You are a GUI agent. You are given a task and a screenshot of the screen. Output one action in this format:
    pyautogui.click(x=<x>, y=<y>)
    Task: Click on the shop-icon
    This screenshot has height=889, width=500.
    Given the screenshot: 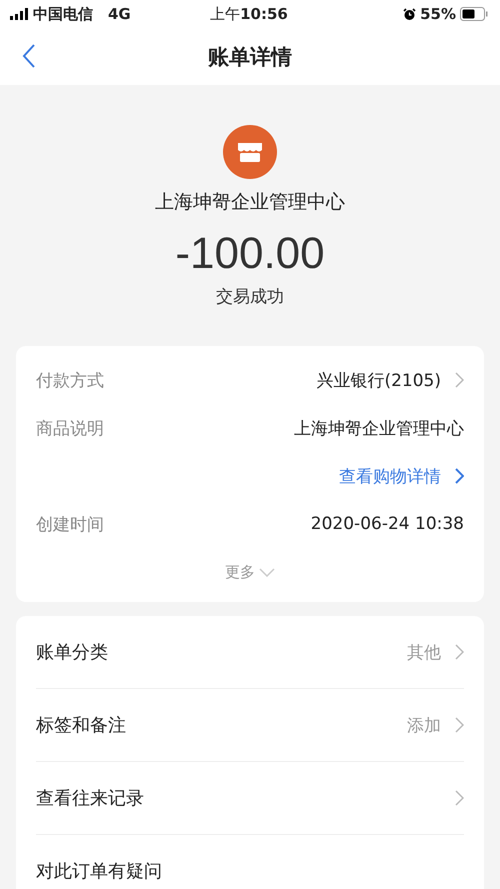 What is the action you would take?
    pyautogui.click(x=250, y=152)
    